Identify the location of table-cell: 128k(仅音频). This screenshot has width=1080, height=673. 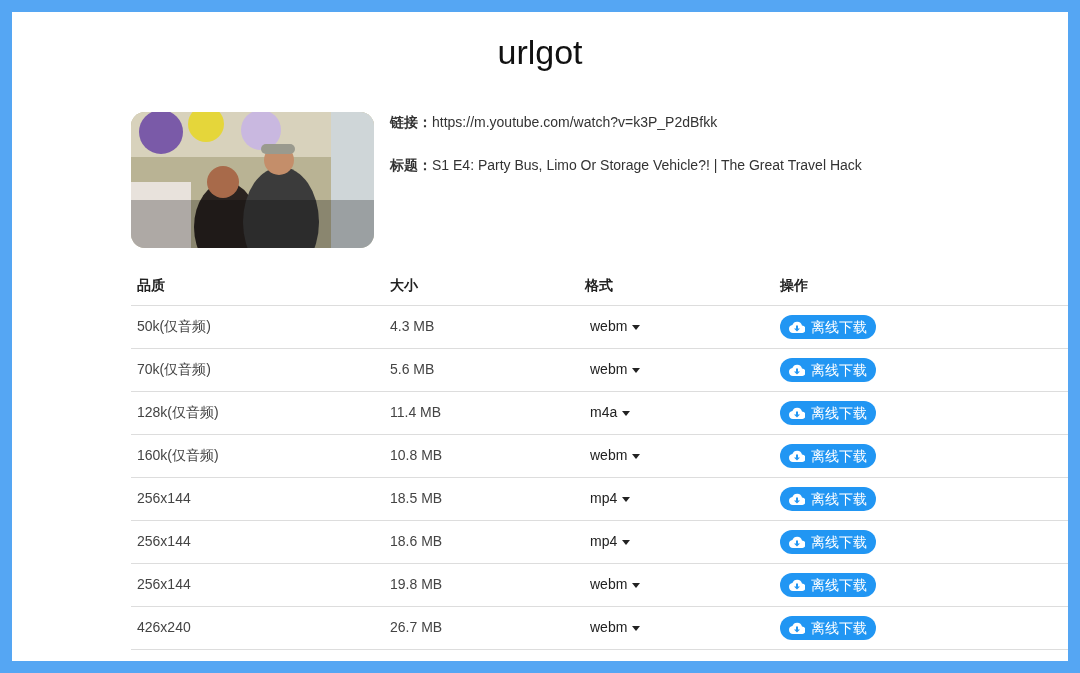
(257, 412).